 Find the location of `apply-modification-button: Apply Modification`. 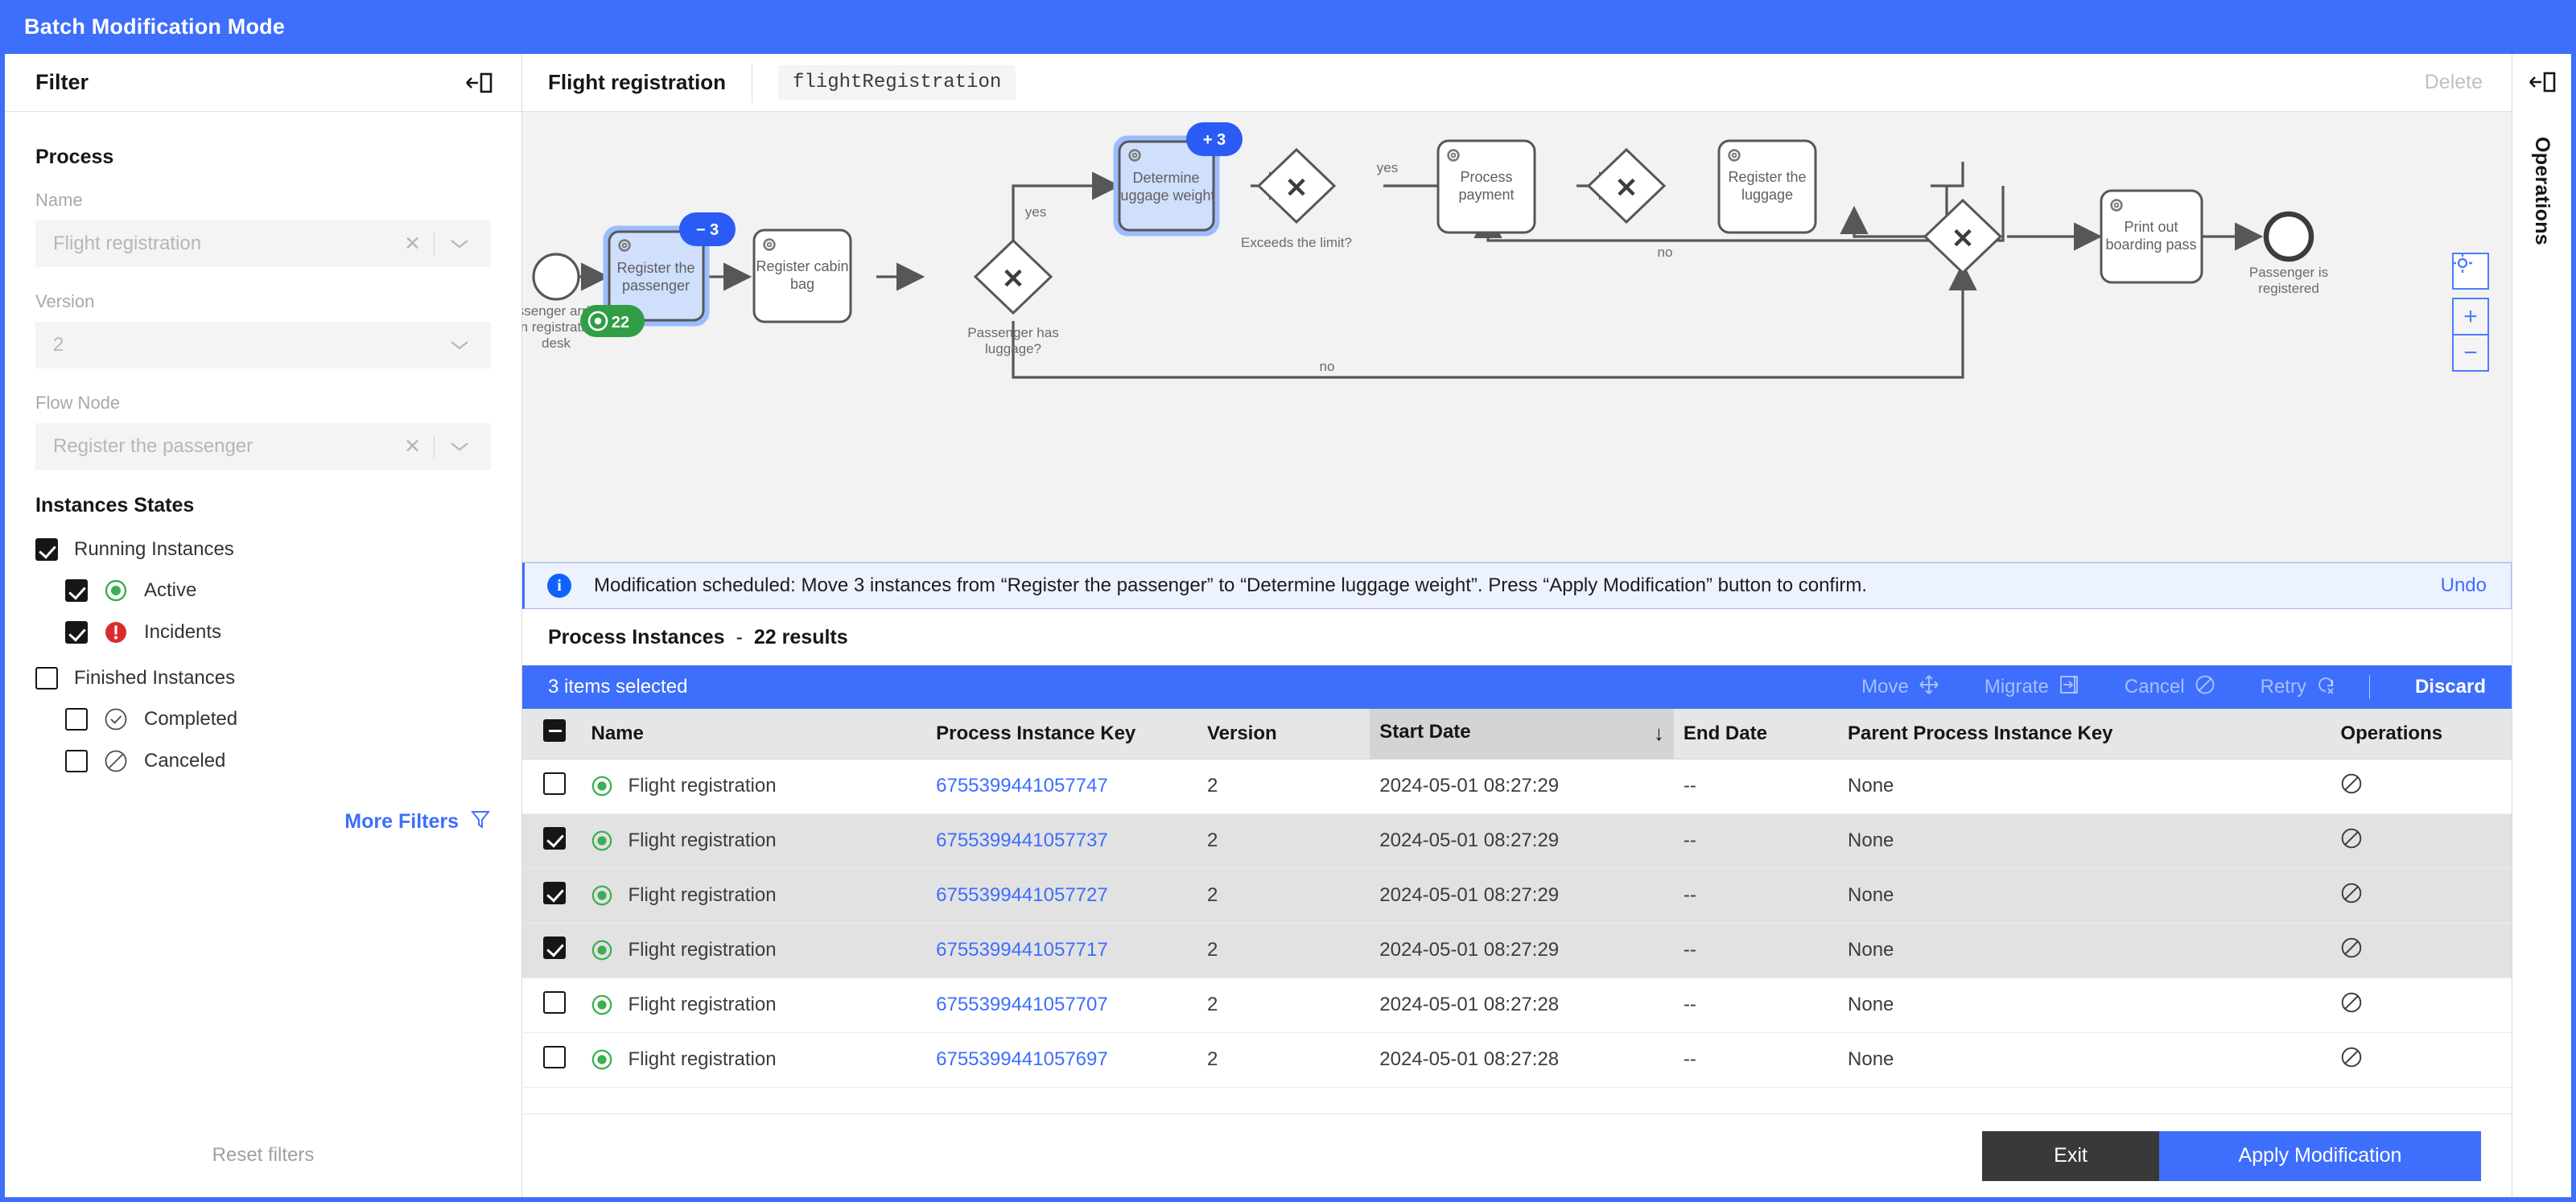

apply-modification-button: Apply Modification is located at coordinates (2320, 1155).